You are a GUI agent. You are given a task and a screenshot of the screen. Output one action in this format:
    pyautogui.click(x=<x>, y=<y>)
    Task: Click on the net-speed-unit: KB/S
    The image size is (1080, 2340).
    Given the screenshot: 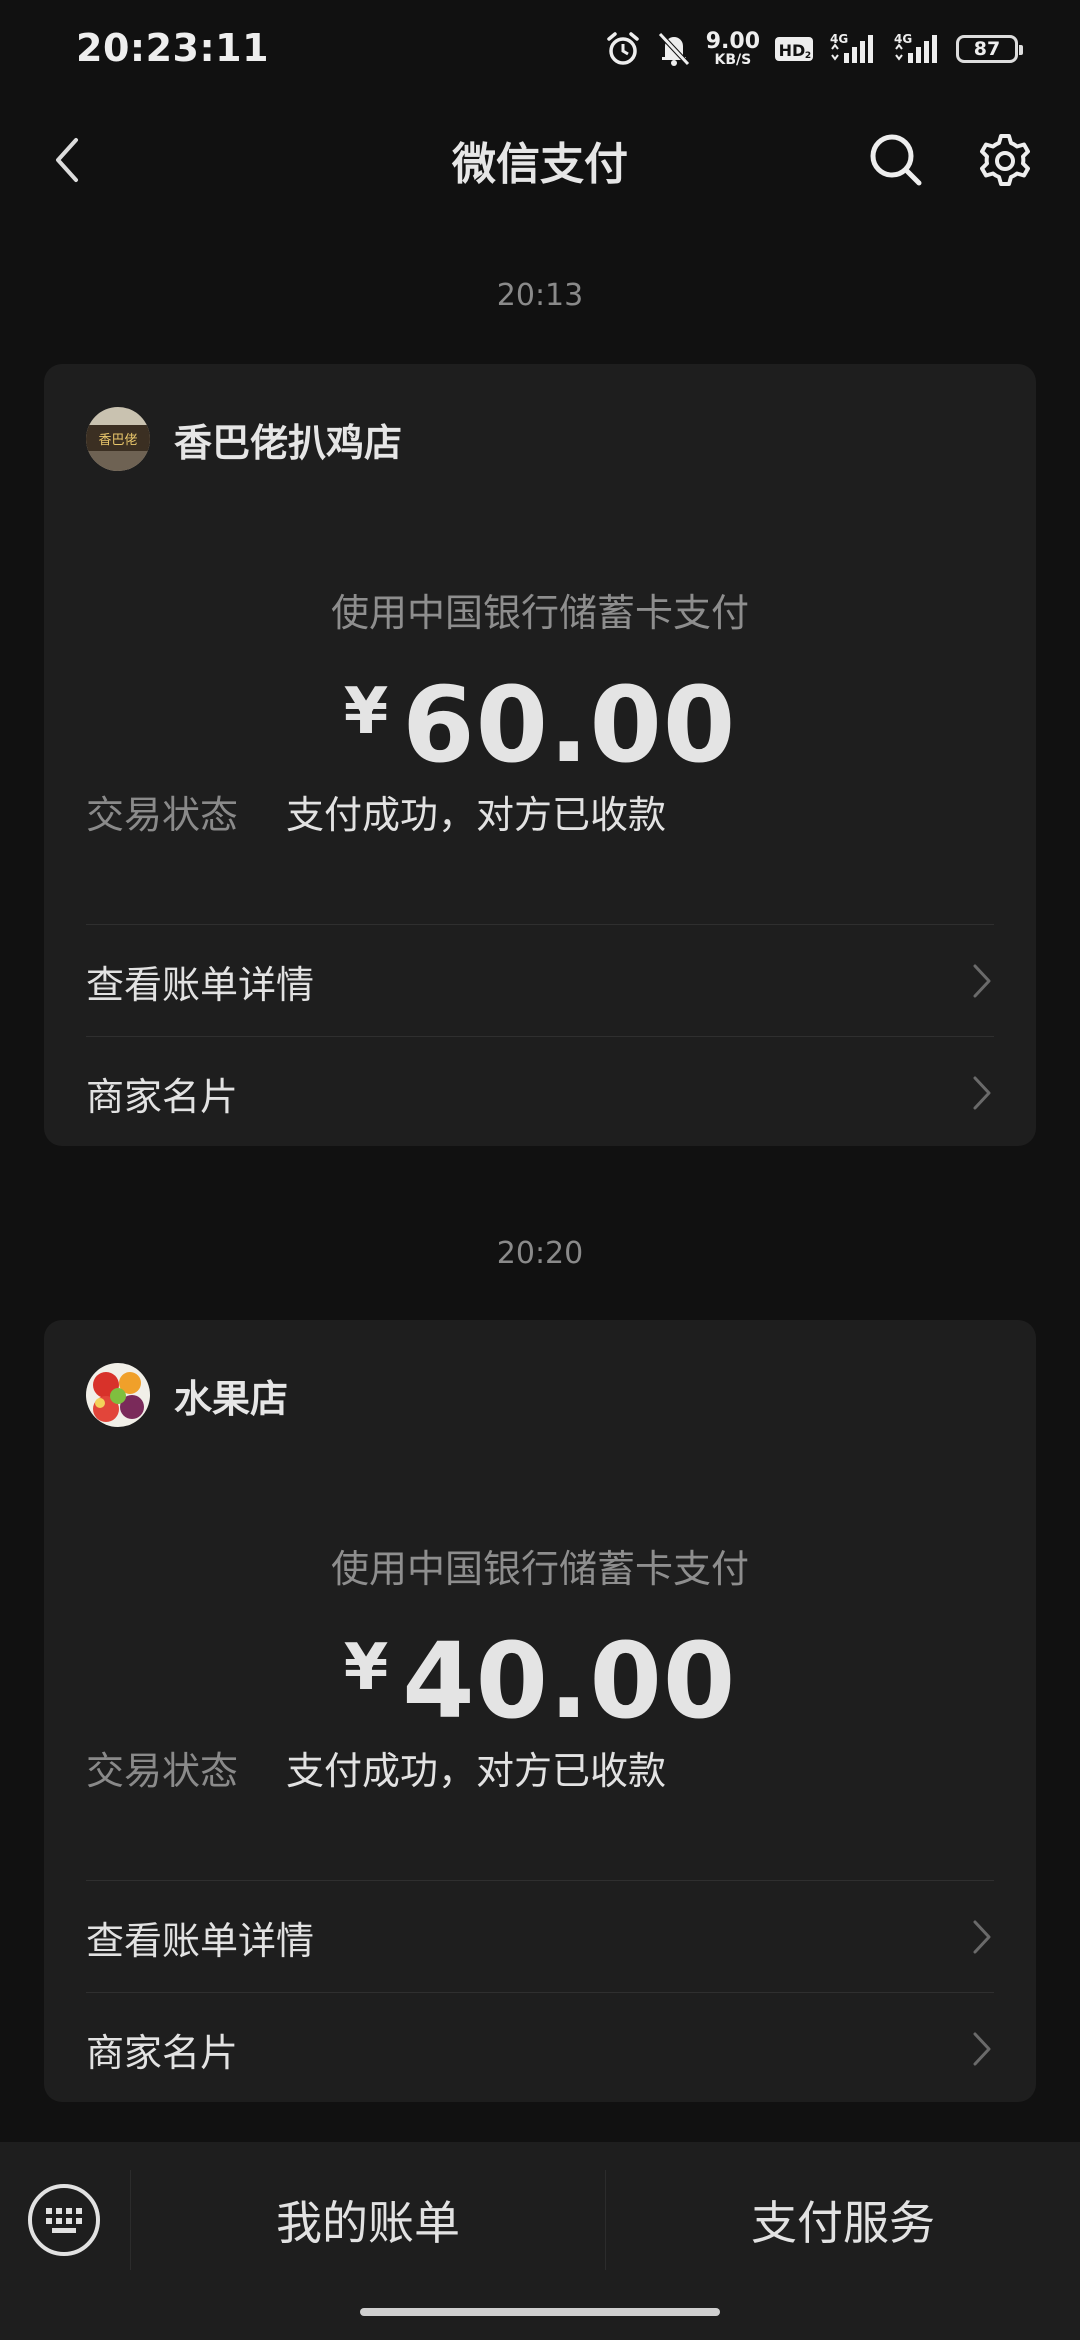 What is the action you would take?
    pyautogui.click(x=733, y=60)
    